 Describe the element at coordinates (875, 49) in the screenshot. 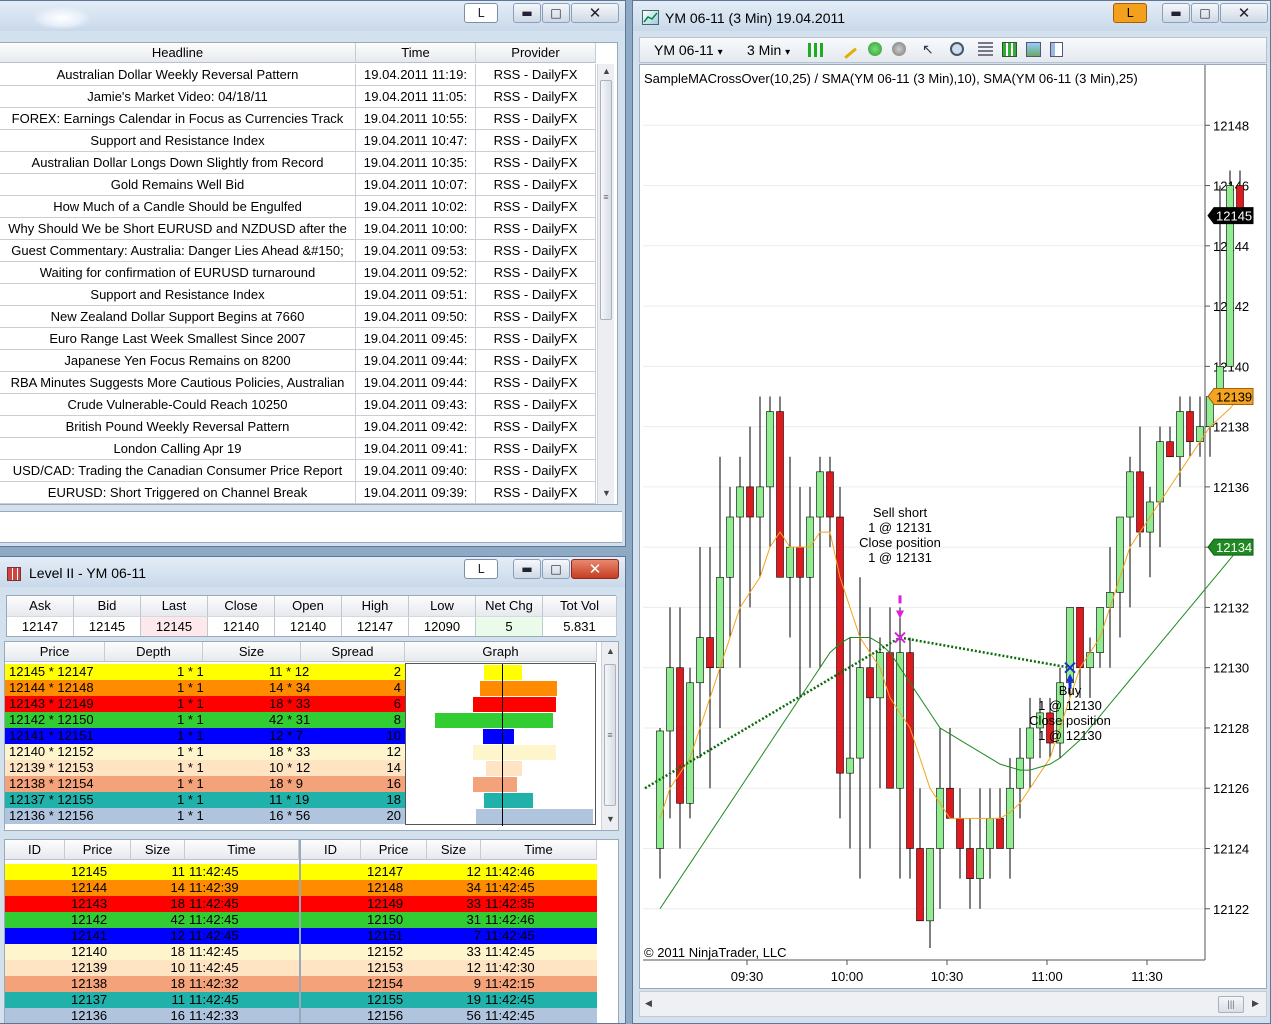

I see `indicator-icon` at that location.